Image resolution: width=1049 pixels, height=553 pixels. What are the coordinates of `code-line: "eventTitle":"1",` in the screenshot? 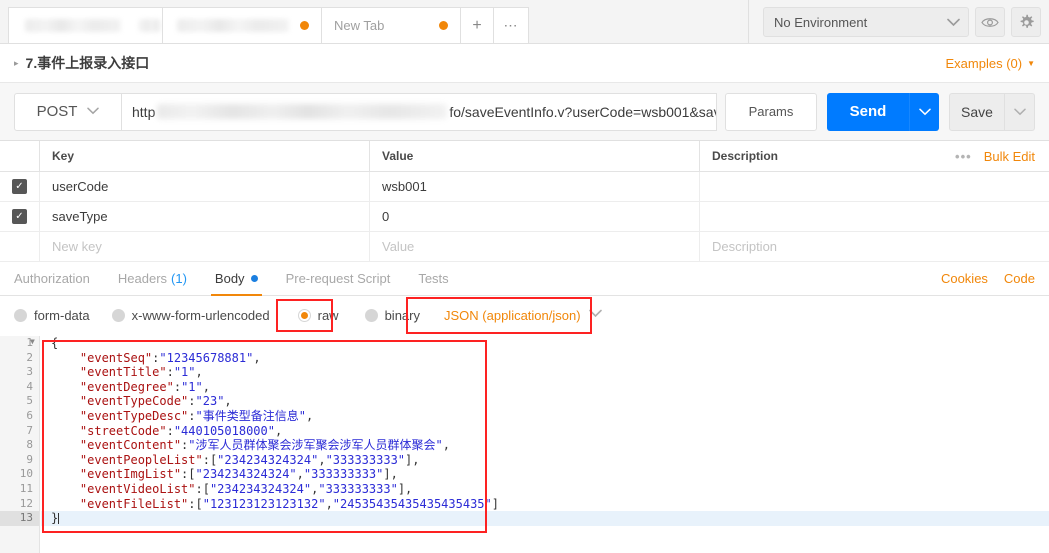 It's located at (545, 372).